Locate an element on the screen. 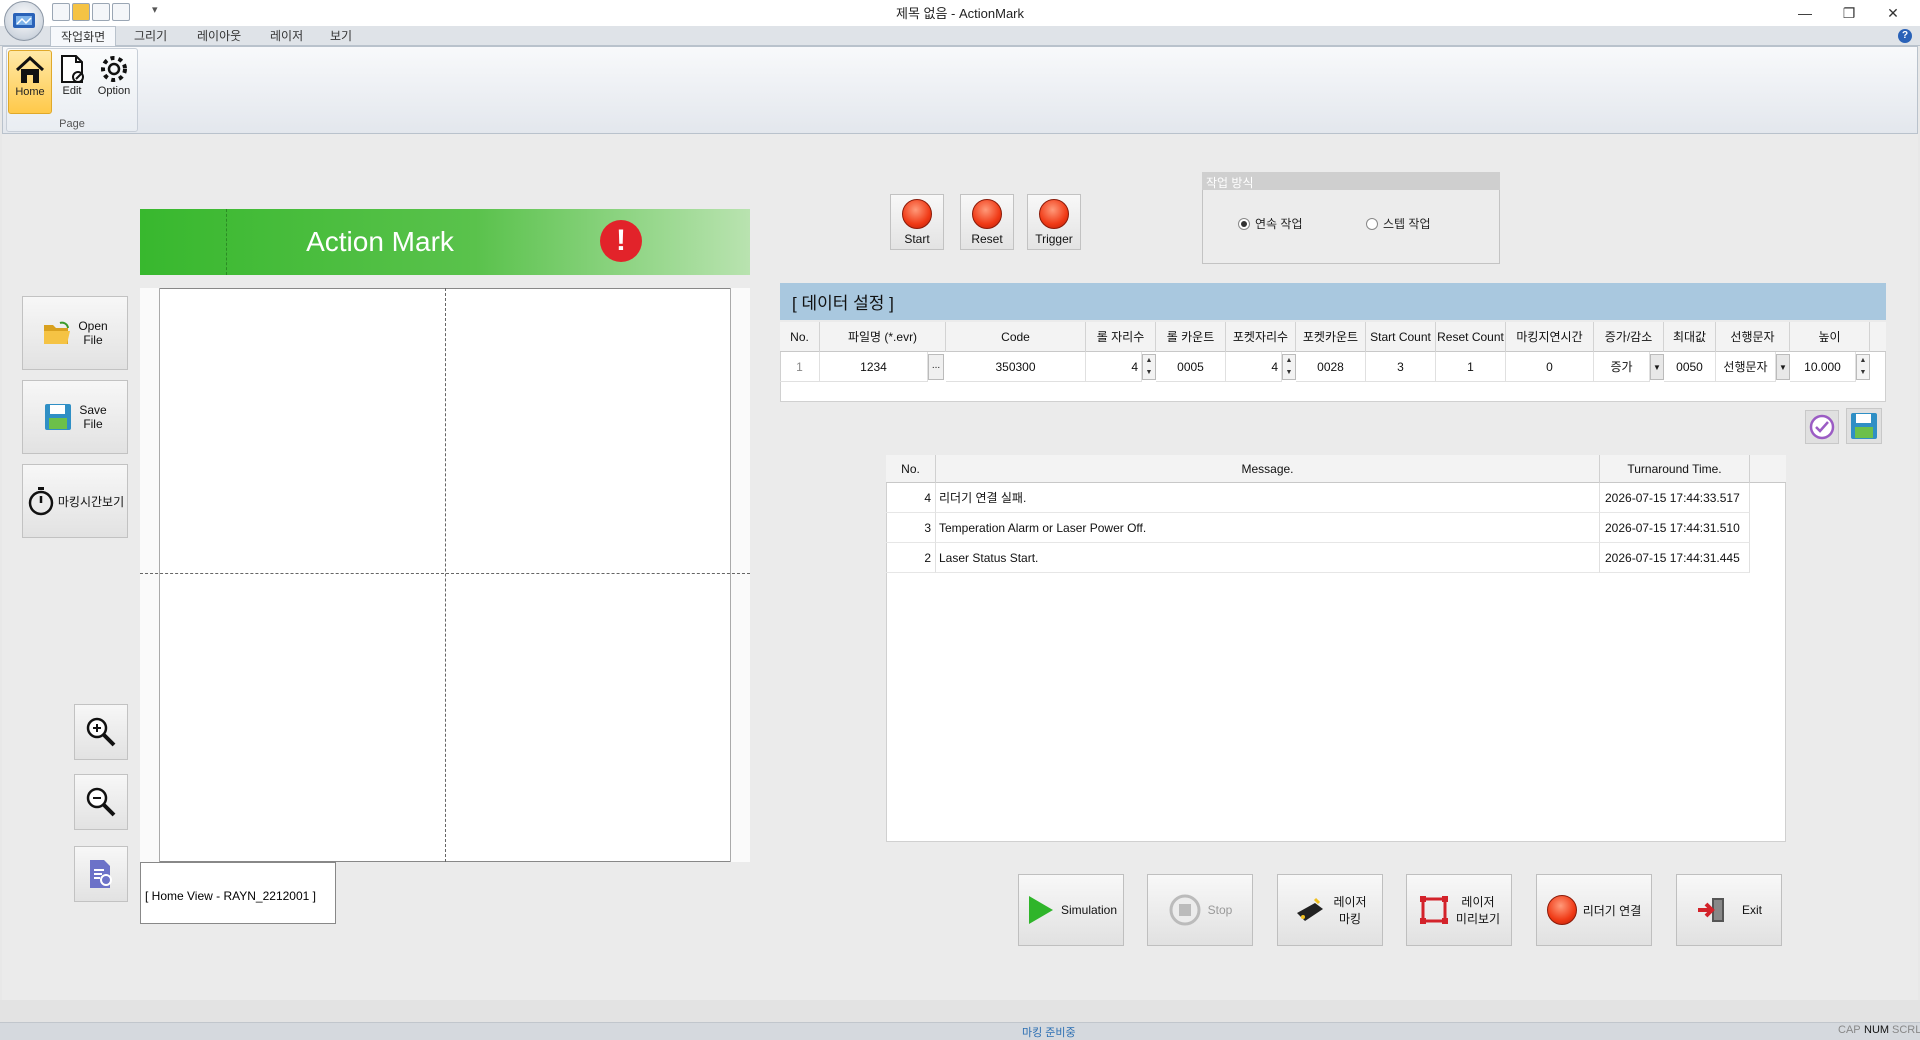 The width and height of the screenshot is (1920, 1040). work-mode-title: 작업 방식 is located at coordinates (1351, 181).